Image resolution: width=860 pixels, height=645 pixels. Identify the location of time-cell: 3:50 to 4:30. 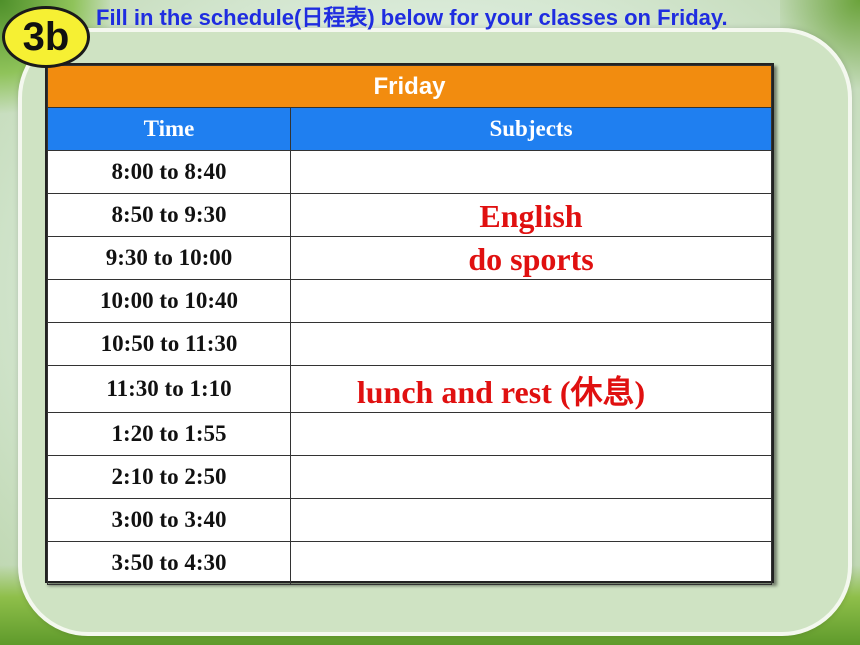
(169, 563).